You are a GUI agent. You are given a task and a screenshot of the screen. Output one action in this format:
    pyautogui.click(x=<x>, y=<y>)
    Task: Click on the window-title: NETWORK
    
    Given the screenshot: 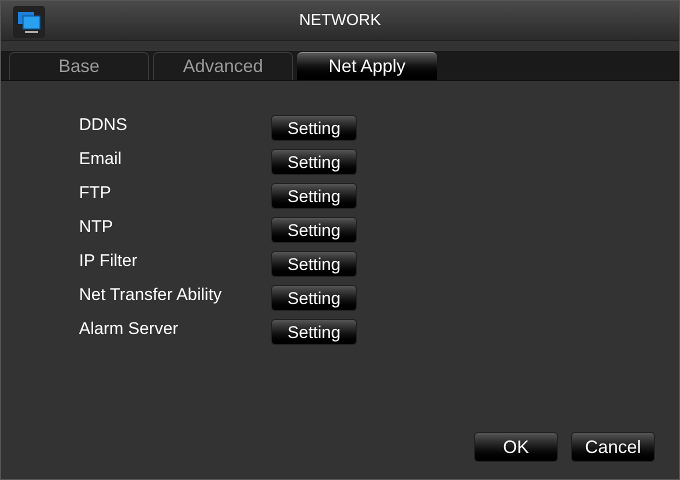 What is the action you would take?
    pyautogui.click(x=340, y=20)
    